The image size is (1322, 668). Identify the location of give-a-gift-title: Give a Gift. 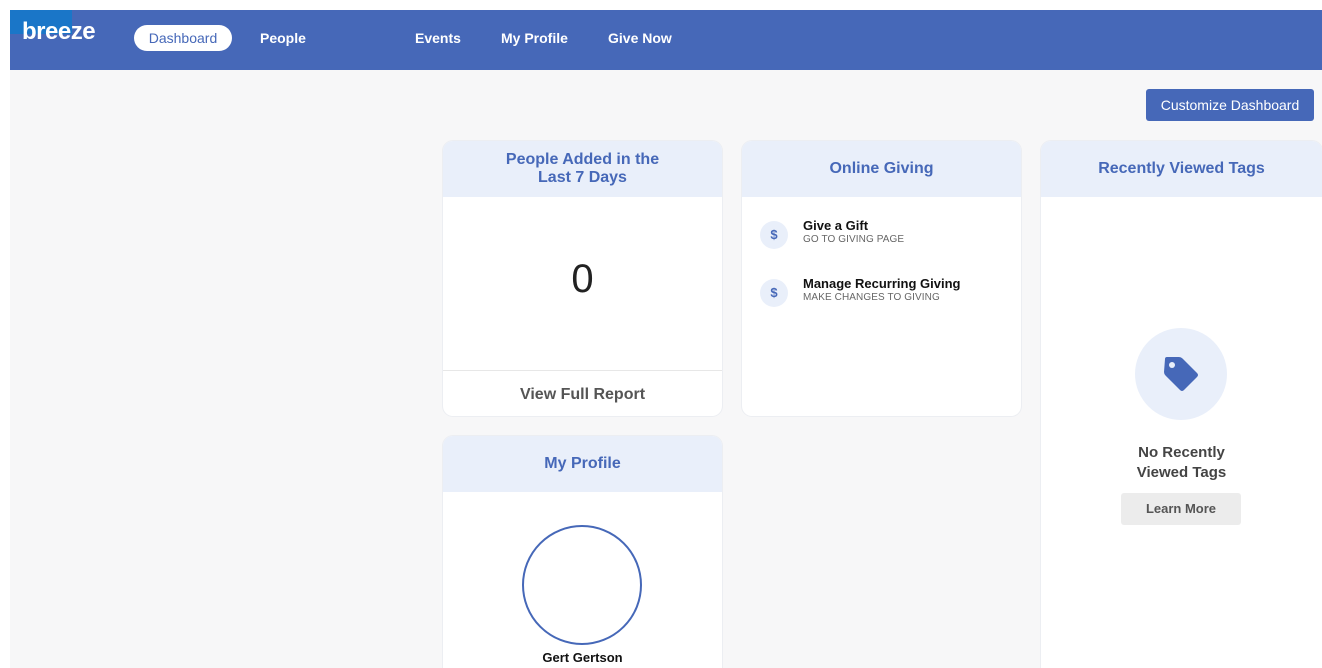
(836, 225).